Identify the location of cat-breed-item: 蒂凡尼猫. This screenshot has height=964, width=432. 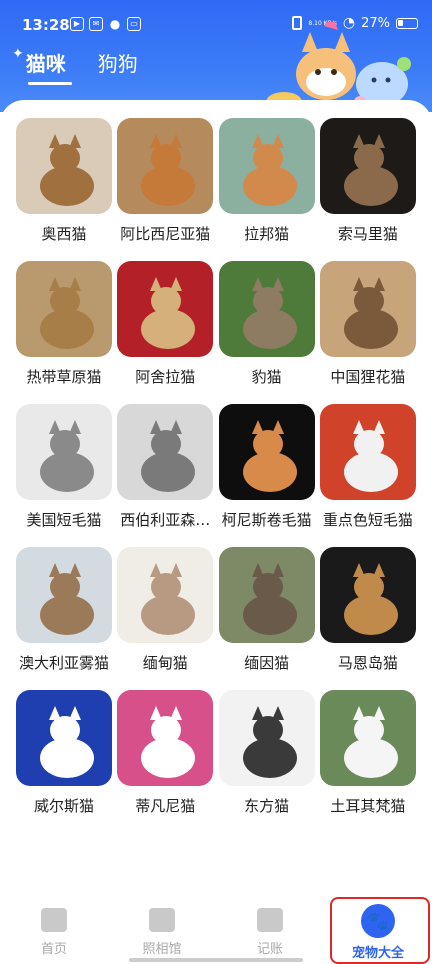
(165, 761).